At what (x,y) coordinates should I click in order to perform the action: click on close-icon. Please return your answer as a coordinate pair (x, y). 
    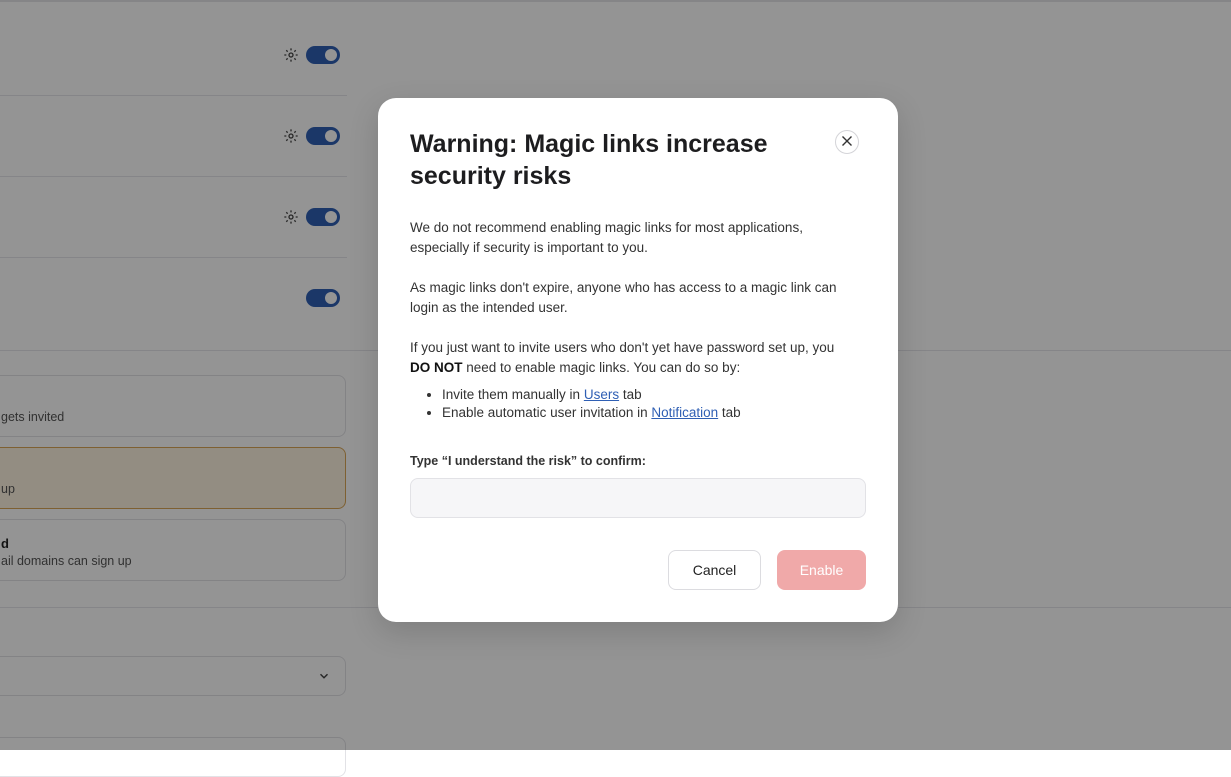
    Looking at the image, I should click on (847, 142).